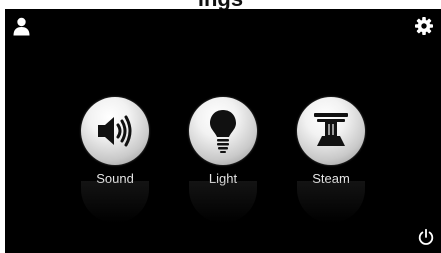 The height and width of the screenshot is (253, 441). I want to click on power-icon, so click(426, 237).